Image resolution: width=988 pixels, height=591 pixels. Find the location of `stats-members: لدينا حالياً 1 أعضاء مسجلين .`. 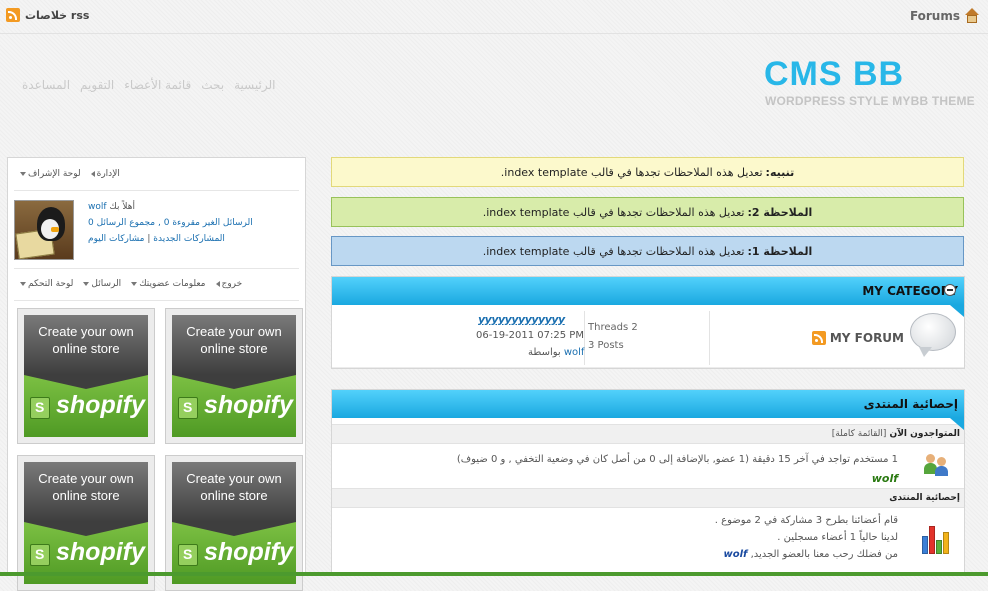

stats-members: لدينا حالياً 1 أعضاء مسجلين . is located at coordinates (837, 537).